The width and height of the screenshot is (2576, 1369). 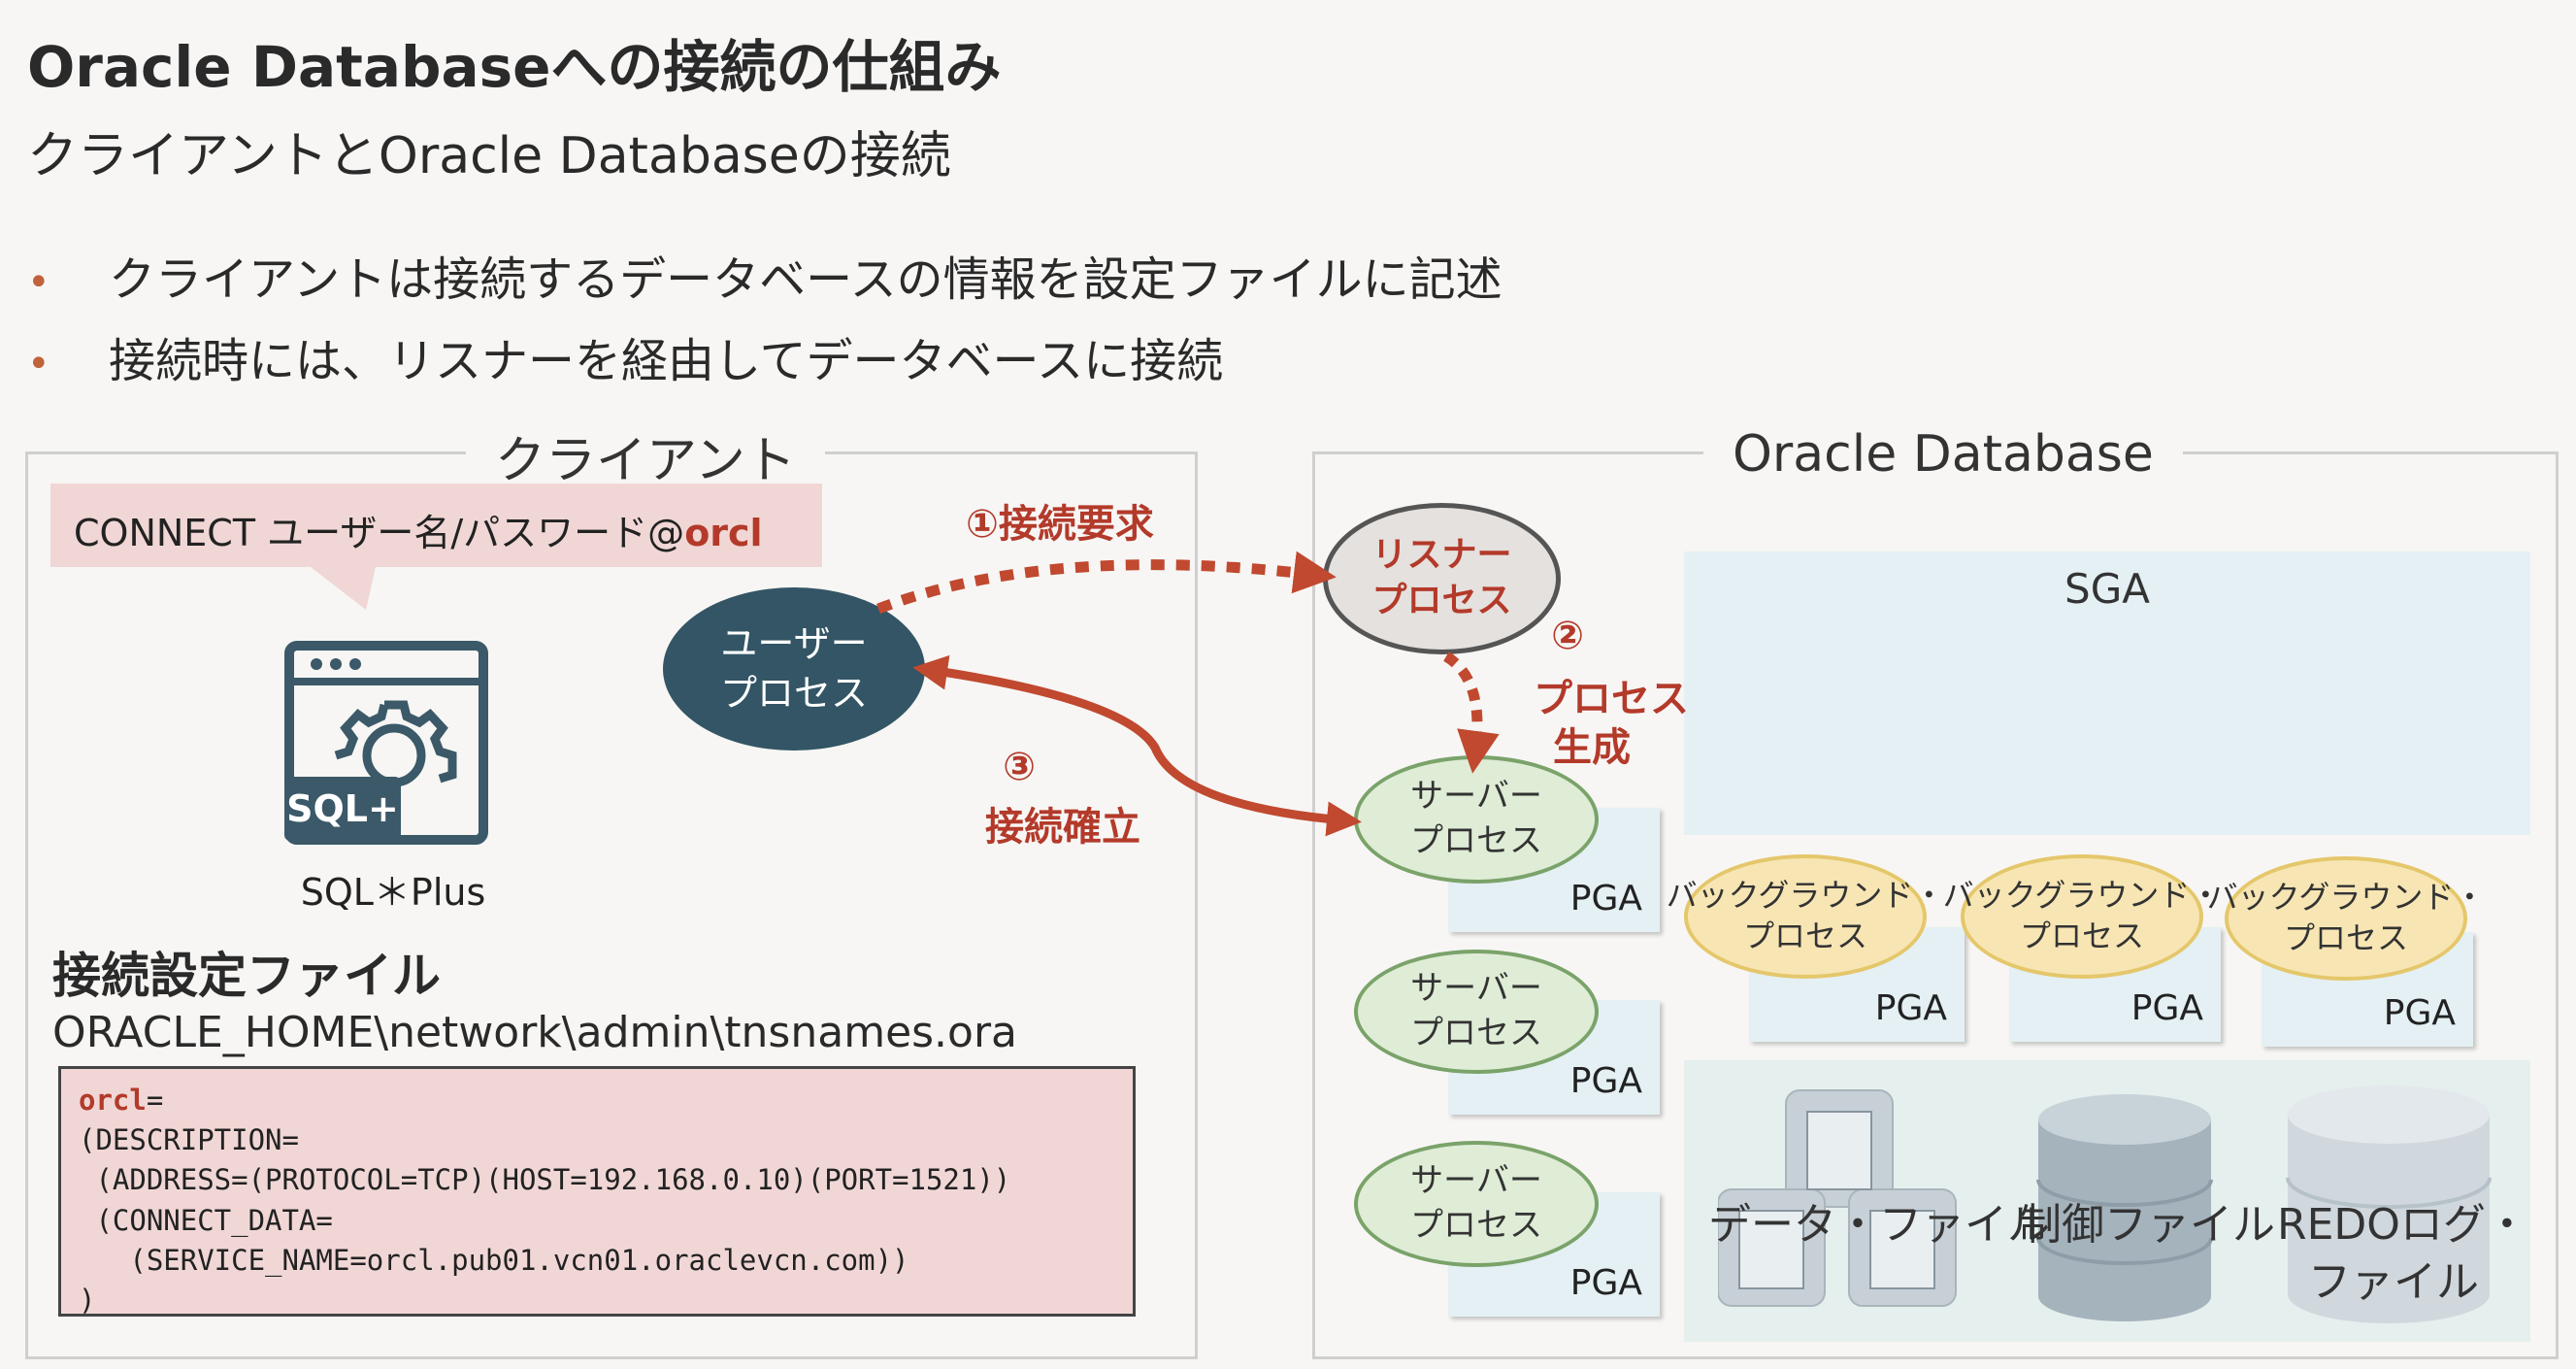 What do you see at coordinates (1471, 712) in the screenshot?
I see `step2-arrow` at bounding box center [1471, 712].